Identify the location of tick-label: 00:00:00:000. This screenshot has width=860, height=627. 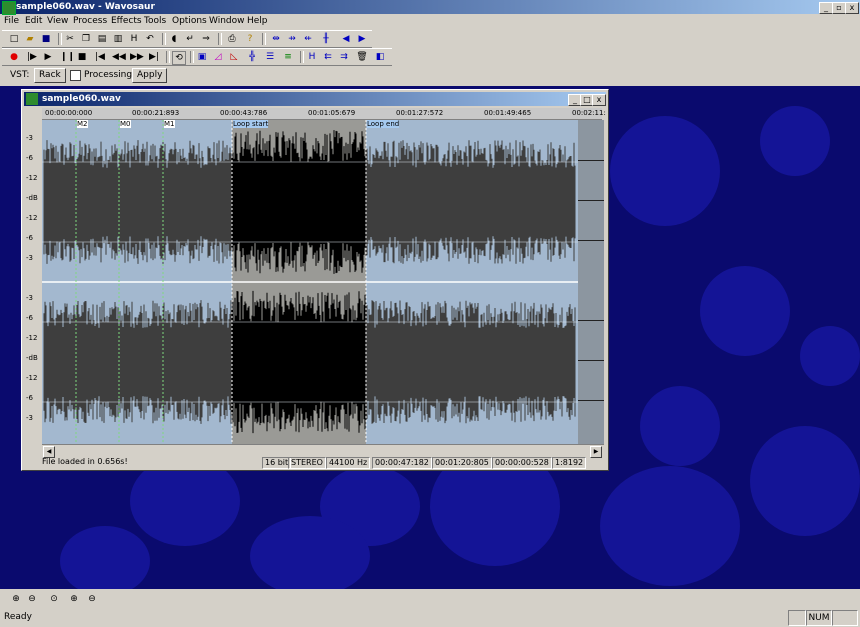
(69, 113).